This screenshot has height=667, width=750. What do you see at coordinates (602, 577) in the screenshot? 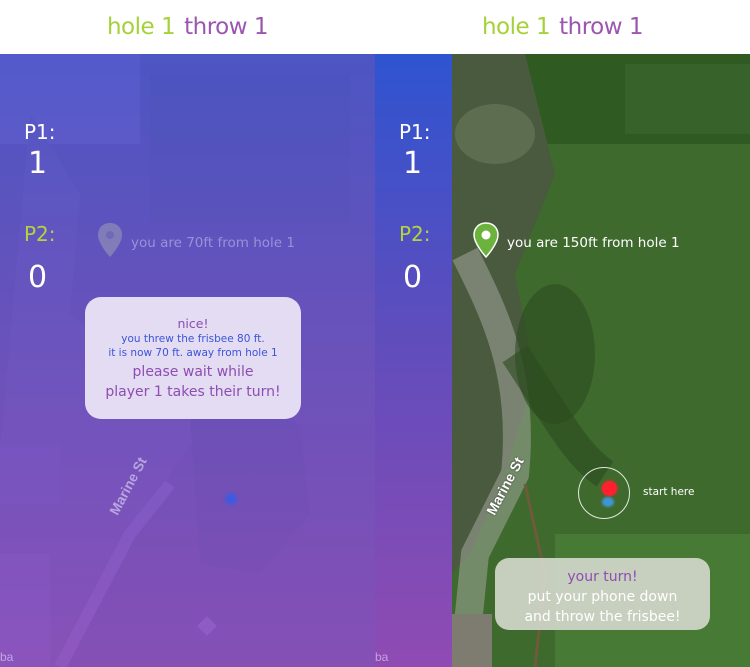
I see `turn-title: your turn!` at bounding box center [602, 577].